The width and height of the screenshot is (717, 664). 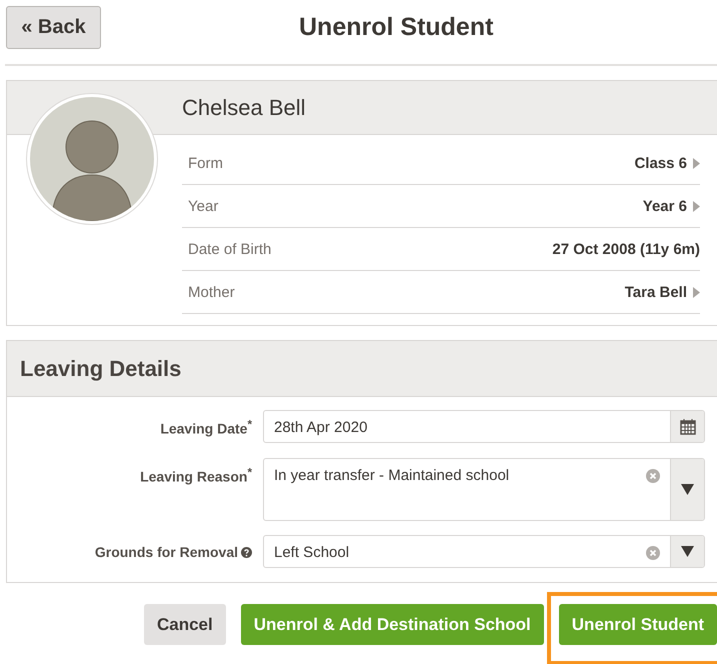 What do you see at coordinates (484, 426) in the screenshot?
I see `date-field: 28th Apr 2020` at bounding box center [484, 426].